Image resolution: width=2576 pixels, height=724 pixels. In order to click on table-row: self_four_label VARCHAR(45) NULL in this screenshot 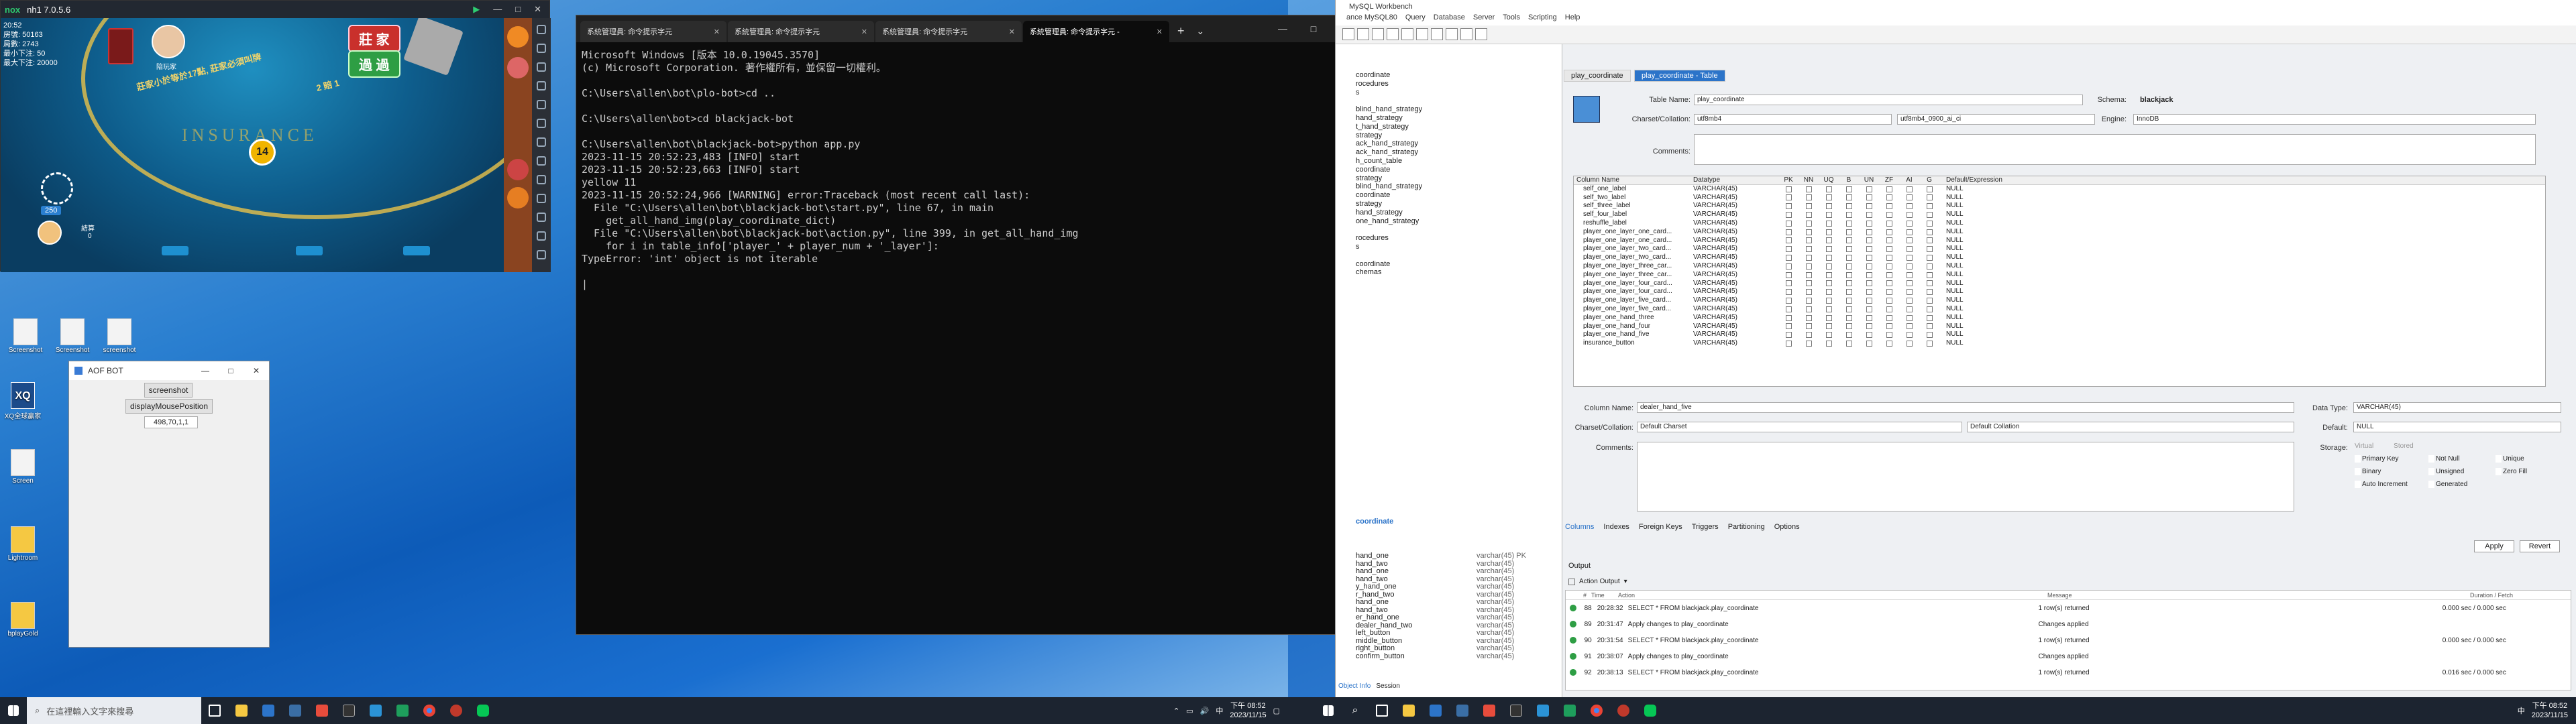, I will do `click(2059, 215)`.